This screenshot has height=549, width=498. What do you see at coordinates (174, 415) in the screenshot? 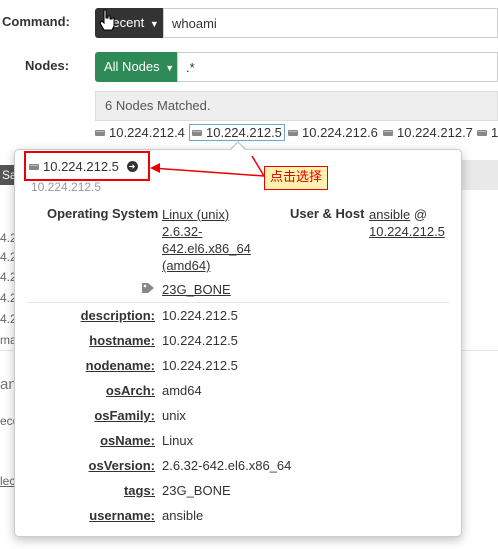
I see `attr-value: unix` at bounding box center [174, 415].